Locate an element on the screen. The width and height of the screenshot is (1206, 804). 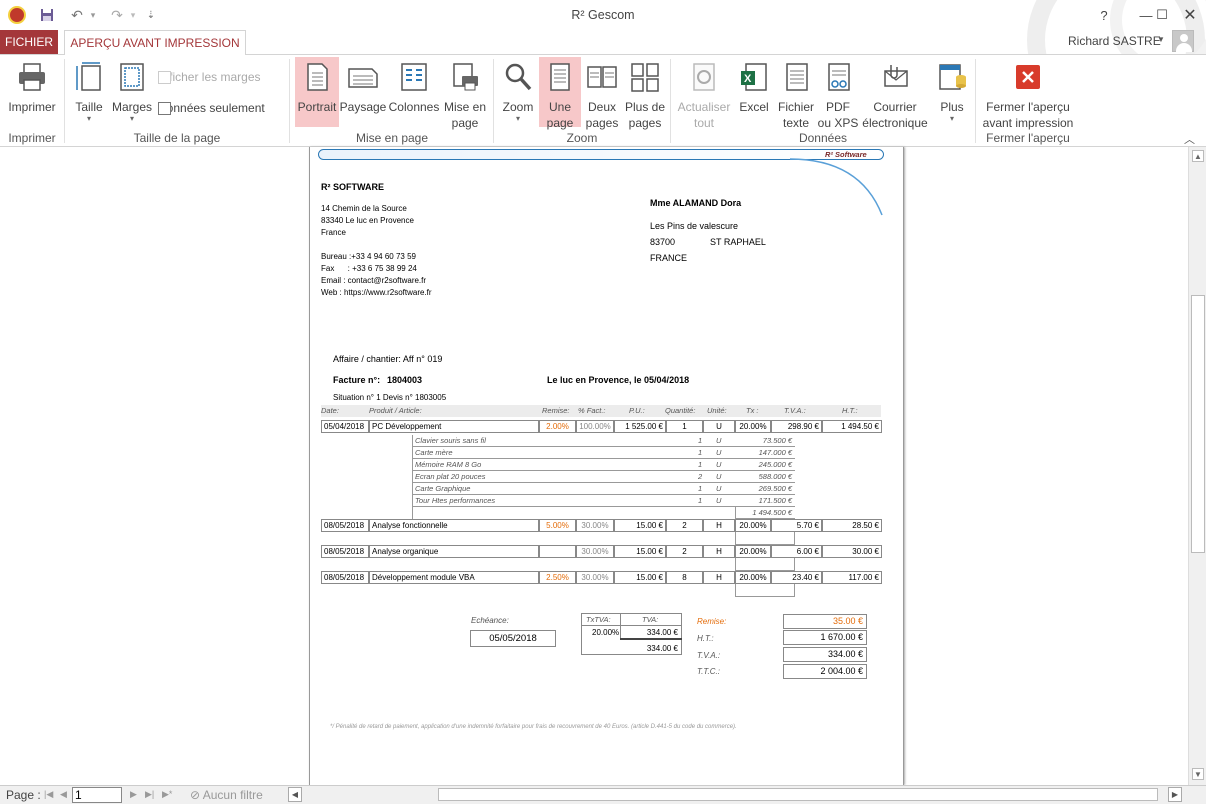
client-city: ST RAPHAEL is located at coordinates (738, 242).